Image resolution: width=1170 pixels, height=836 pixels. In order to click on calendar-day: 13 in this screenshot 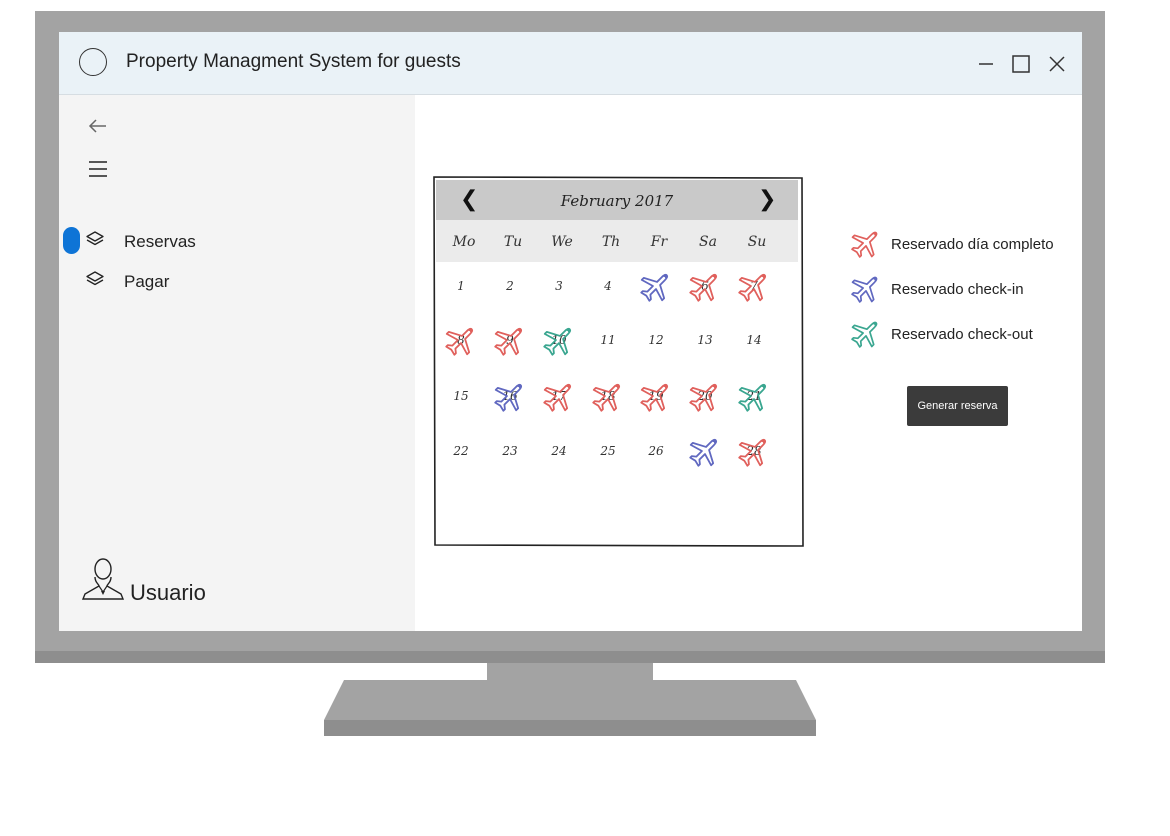, I will do `click(705, 341)`.